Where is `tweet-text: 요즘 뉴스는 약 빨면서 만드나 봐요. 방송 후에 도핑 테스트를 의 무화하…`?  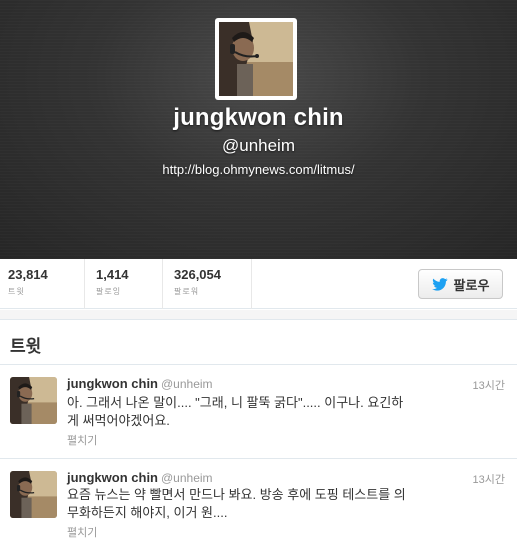 tweet-text: 요즘 뉴스는 약 빨면서 만드나 봐요. 방송 후에 도핑 테스트를 의 무화하… is located at coordinates (277, 504).